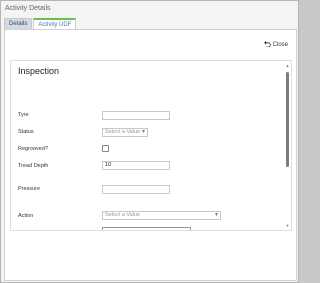  Describe the element at coordinates (28, 8) in the screenshot. I see `window-title: Activity Details` at that location.